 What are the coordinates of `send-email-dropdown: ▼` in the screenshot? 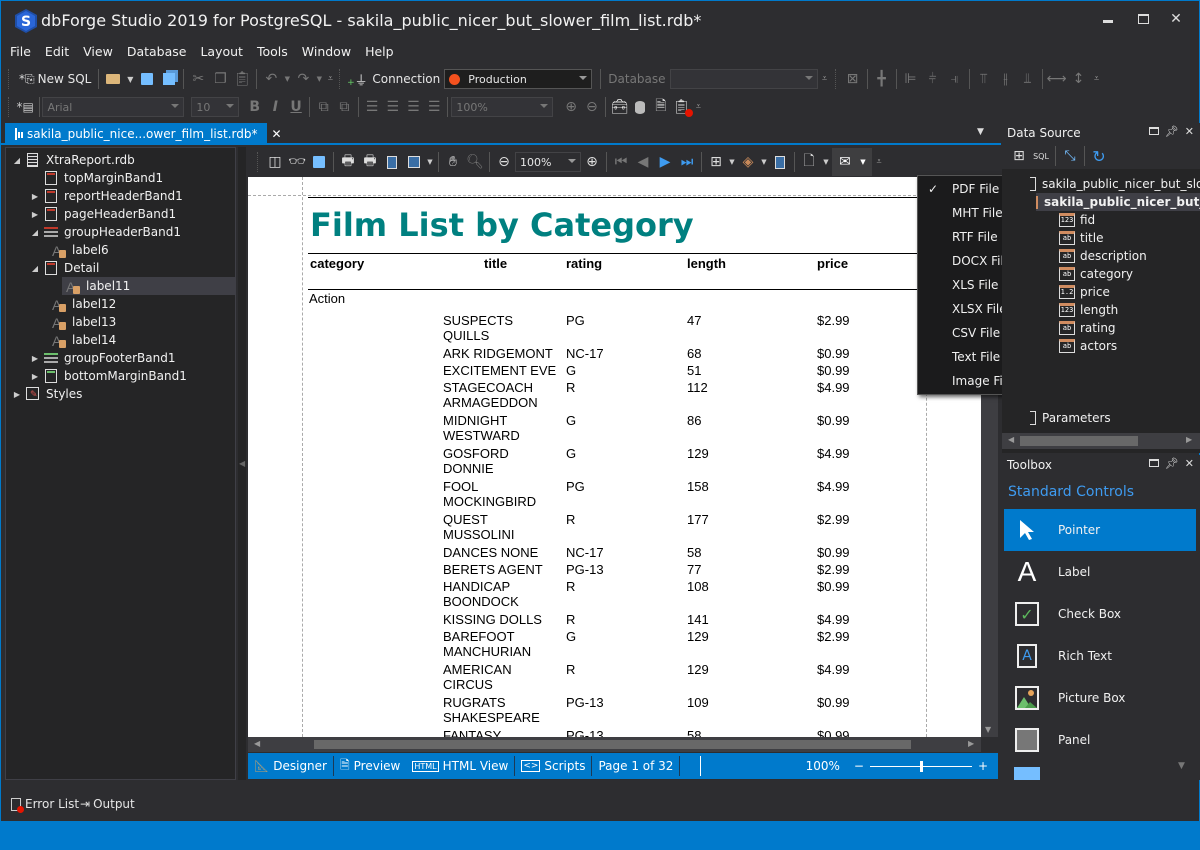 It's located at (863, 162).